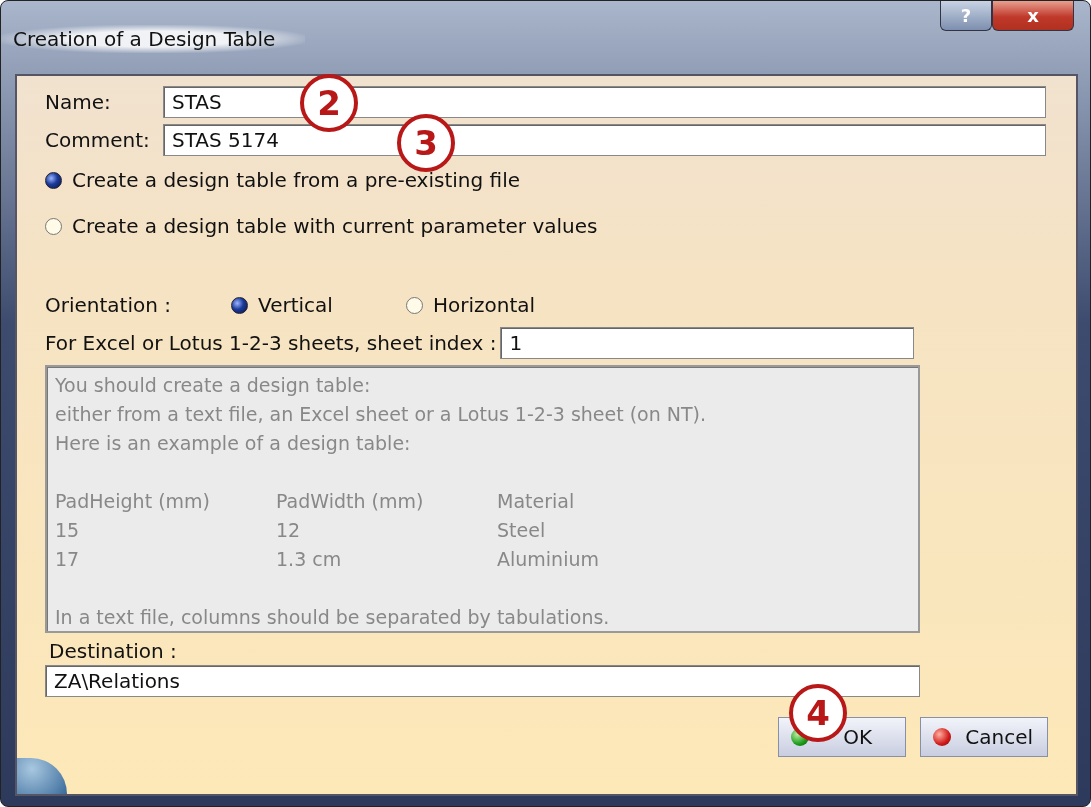  Describe the element at coordinates (350, 501) in the screenshot. I see `example-cell-text: PadWidth (mm)` at that location.